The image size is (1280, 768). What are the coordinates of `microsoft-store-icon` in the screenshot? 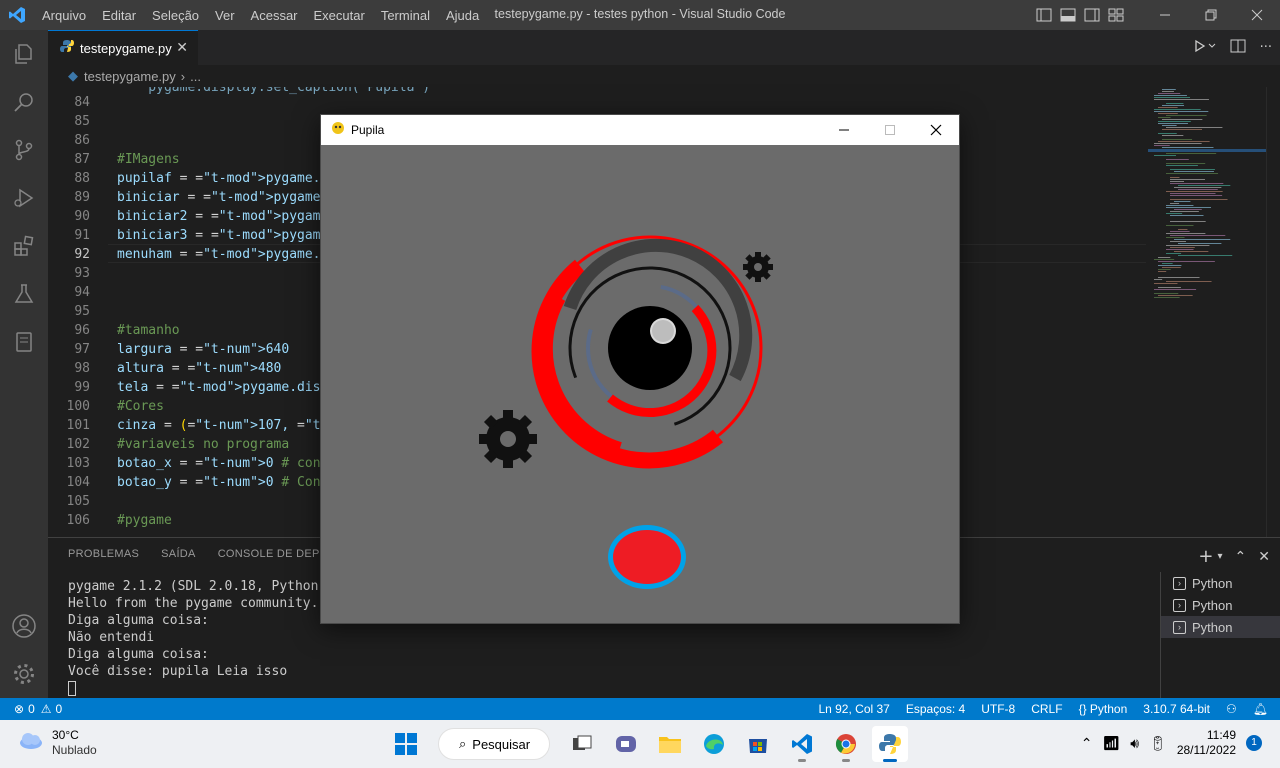 It's located at (758, 744).